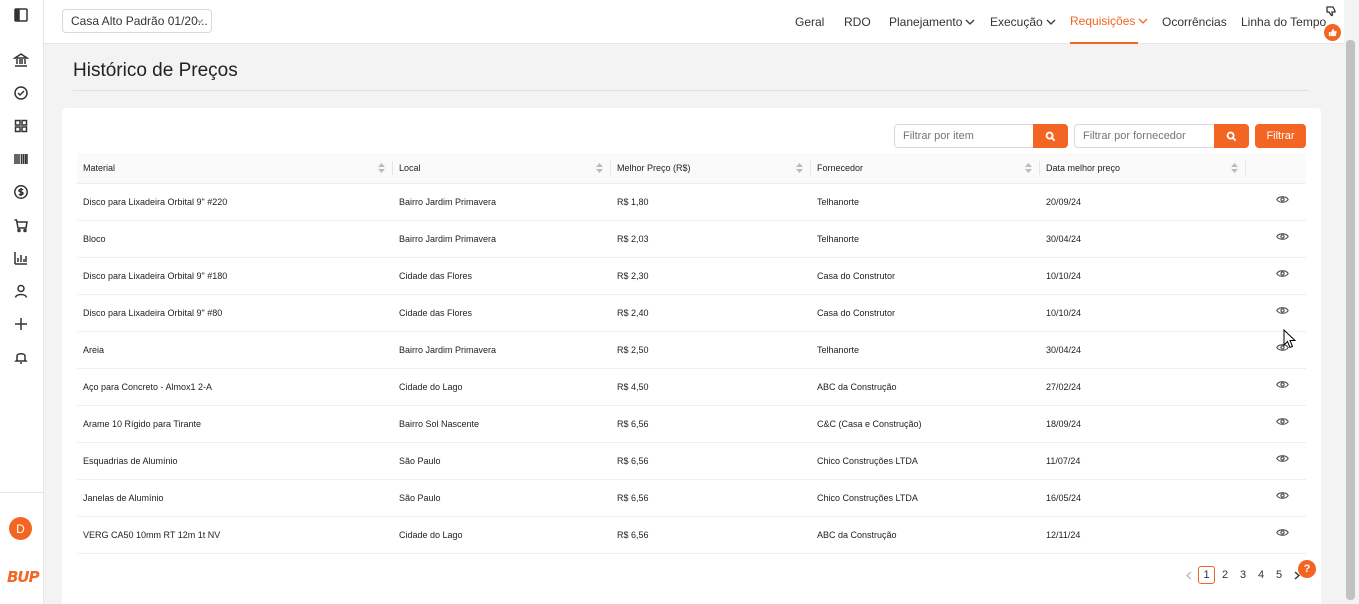 The image size is (1359, 604). What do you see at coordinates (925, 168) in the screenshot?
I see `header-fornecedor: Fornecedor` at bounding box center [925, 168].